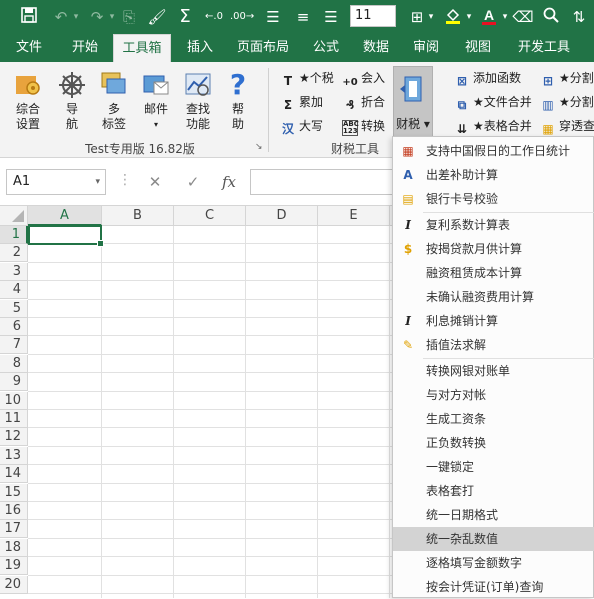  Describe the element at coordinates (544, 48) in the screenshot. I see `tab-developer: 开发工具` at that location.